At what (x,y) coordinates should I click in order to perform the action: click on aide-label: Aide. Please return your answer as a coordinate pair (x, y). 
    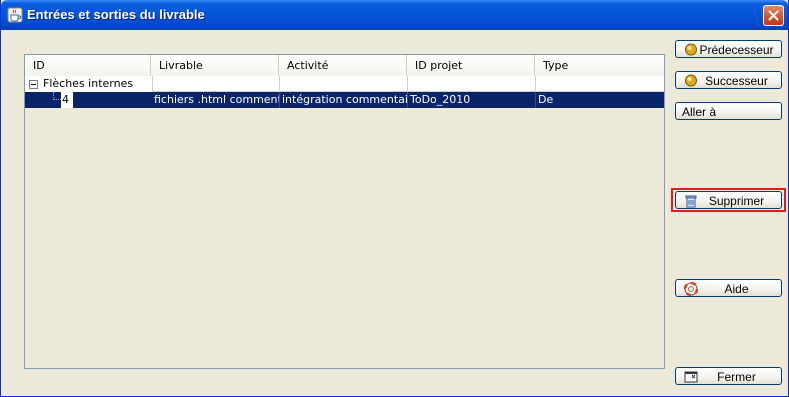
    Looking at the image, I should click on (736, 289).